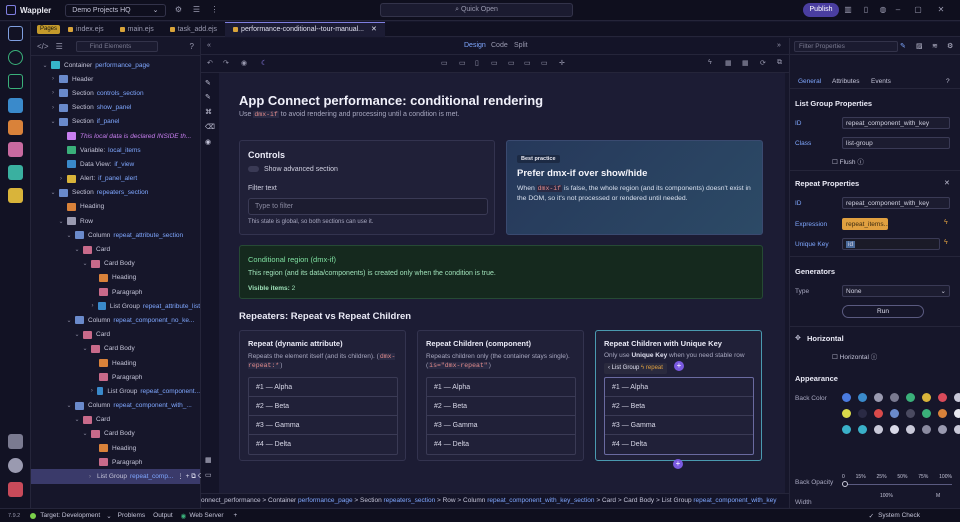 The width and height of the screenshot is (960, 522). I want to click on tab-main: main.ejs, so click(137, 29).